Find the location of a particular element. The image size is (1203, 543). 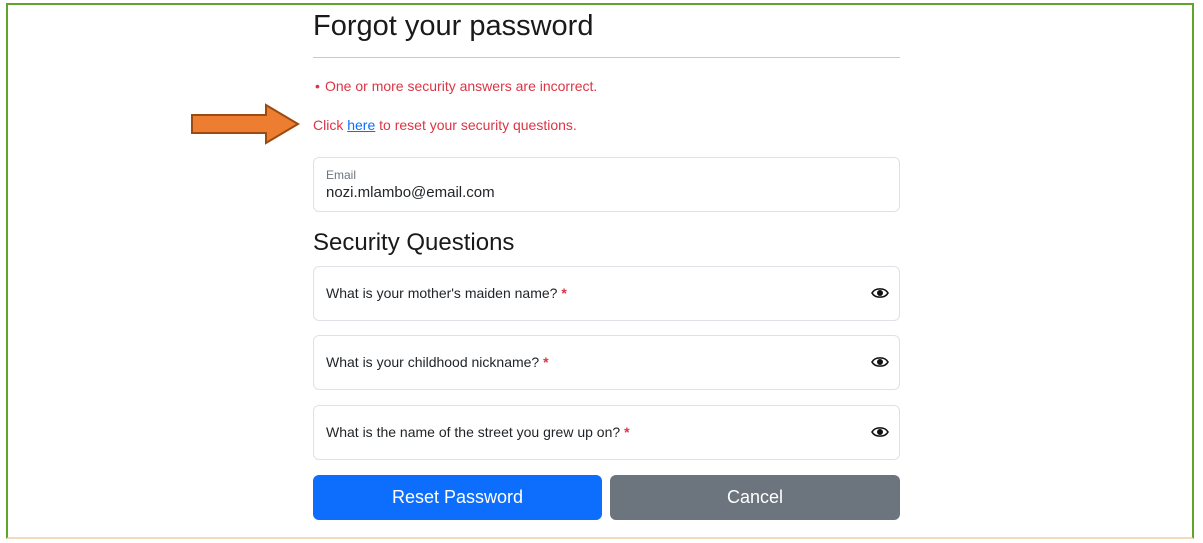

security-answer-field-1: What is your mother's maiden name? * is located at coordinates (606, 293).